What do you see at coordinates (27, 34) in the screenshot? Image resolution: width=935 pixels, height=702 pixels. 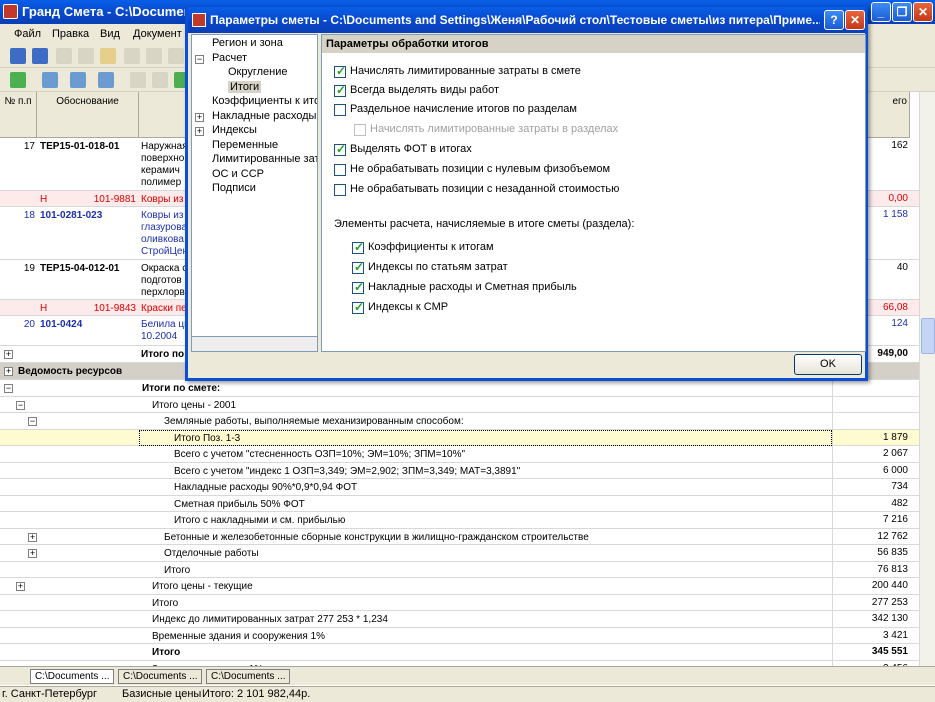 I see `menu-file: Файл` at bounding box center [27, 34].